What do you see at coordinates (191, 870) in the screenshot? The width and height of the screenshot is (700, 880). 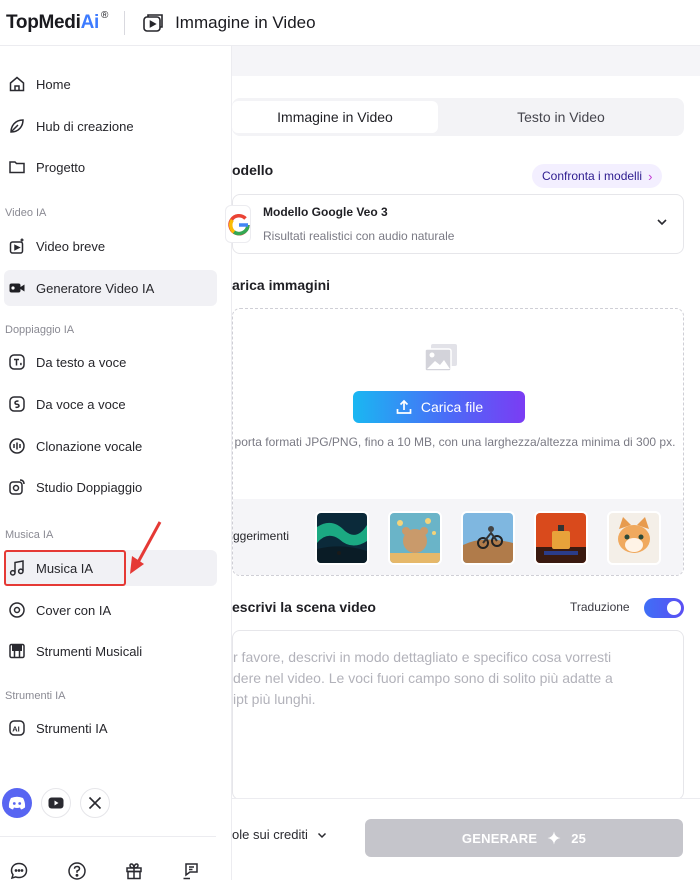 I see `feedback-icon` at bounding box center [191, 870].